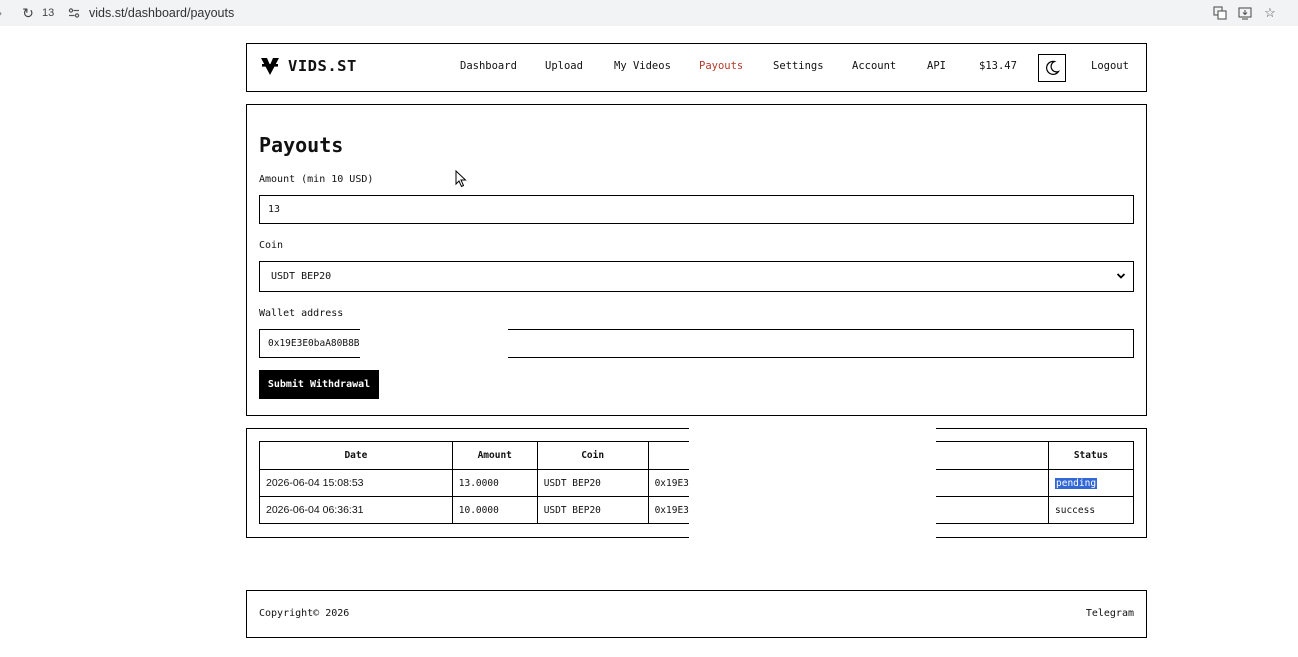 This screenshot has width=1298, height=657. What do you see at coordinates (1270, 13) in the screenshot?
I see `bookmark-star-icon: ☆` at bounding box center [1270, 13].